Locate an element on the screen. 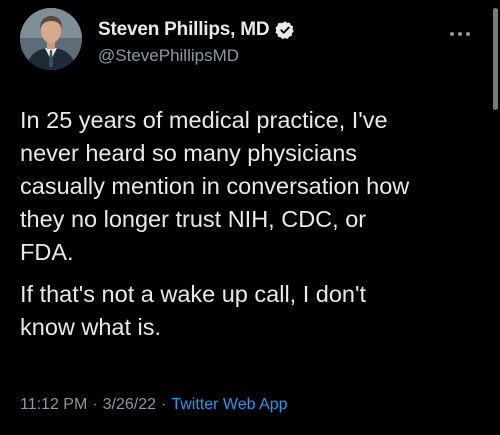  author-name-row: Steven Phillips, MD is located at coordinates (196, 30).